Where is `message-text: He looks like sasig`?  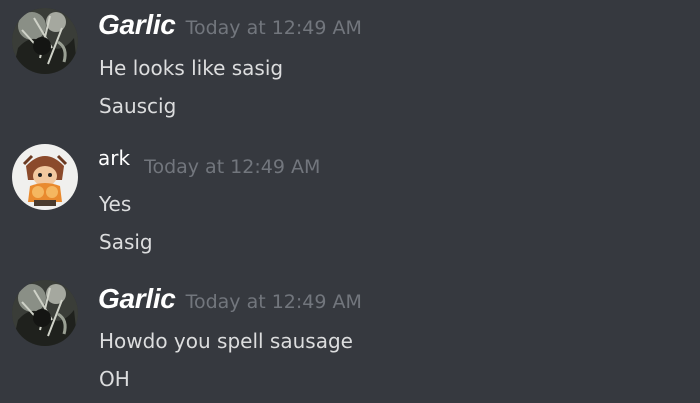 message-text: He looks like sasig is located at coordinates (191, 68).